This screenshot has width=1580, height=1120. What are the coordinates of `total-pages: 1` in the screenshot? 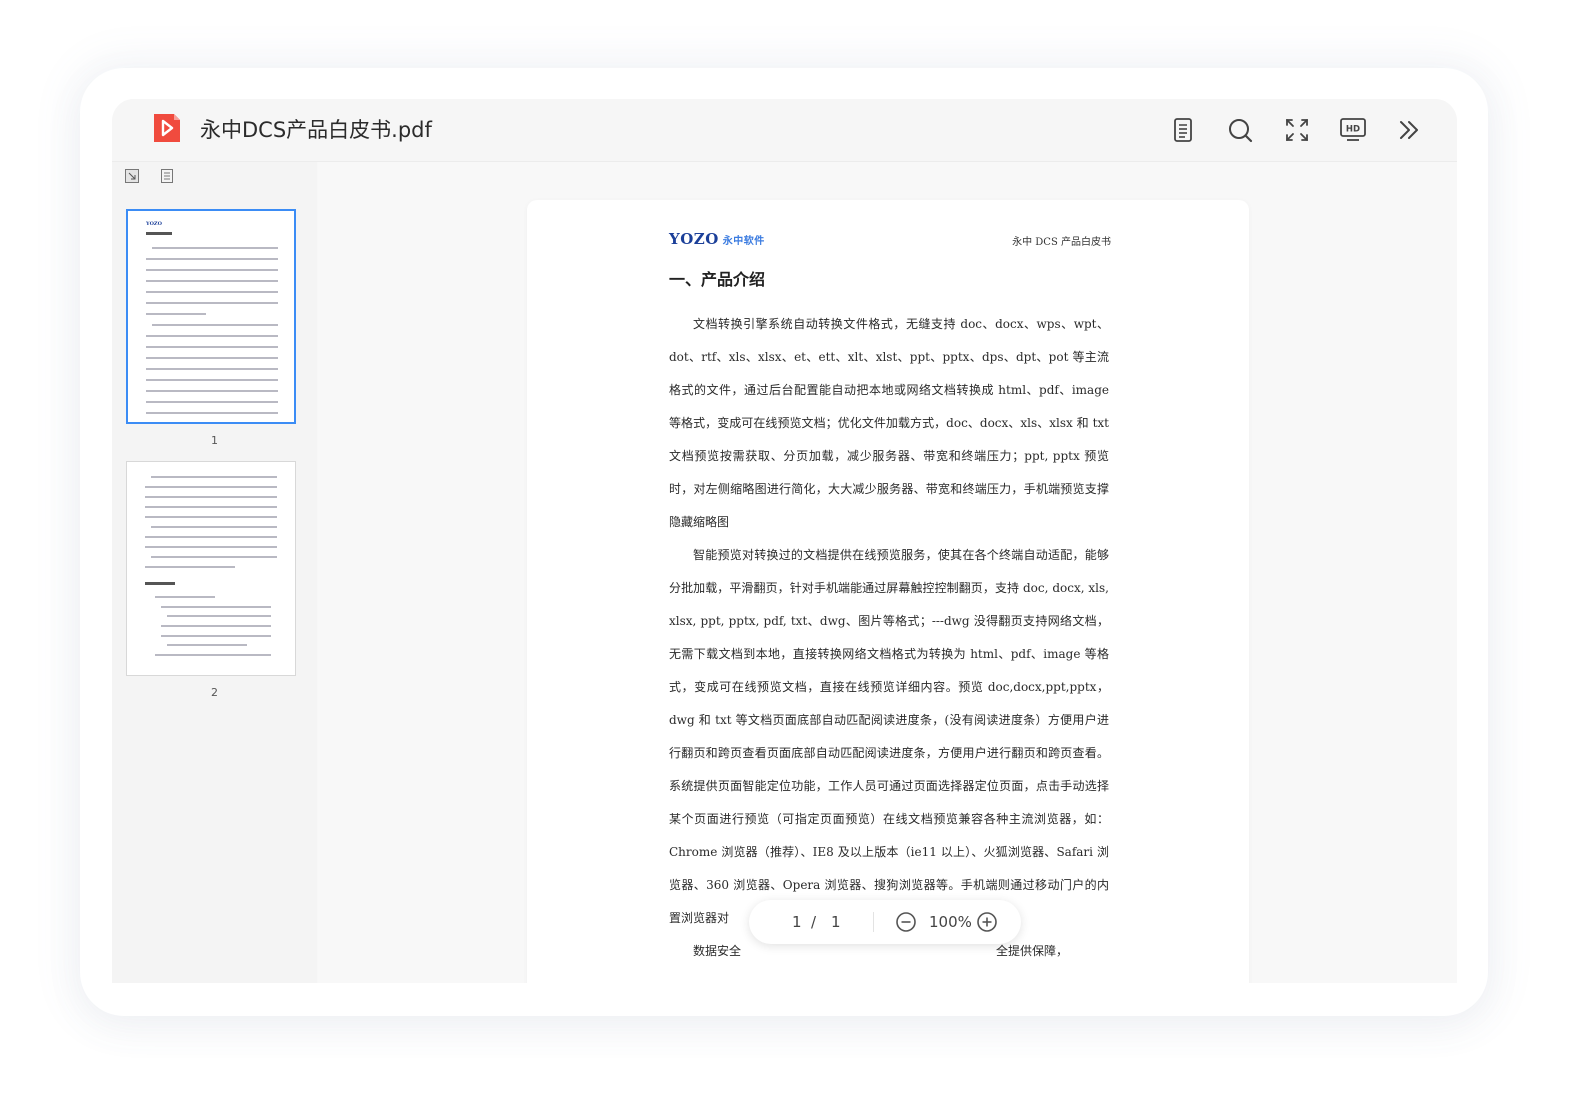 It's located at (836, 922).